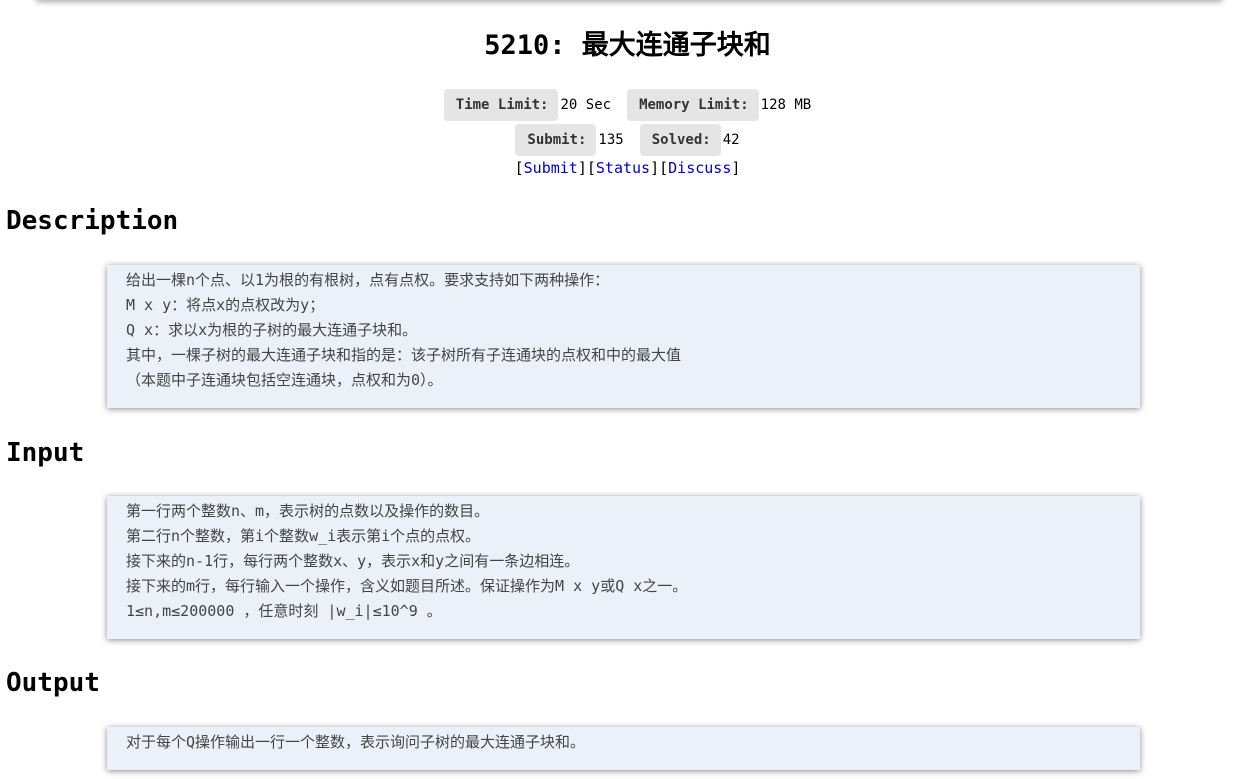 This screenshot has width=1255, height=779. What do you see at coordinates (623, 168) in the screenshot?
I see `status-link: Status` at bounding box center [623, 168].